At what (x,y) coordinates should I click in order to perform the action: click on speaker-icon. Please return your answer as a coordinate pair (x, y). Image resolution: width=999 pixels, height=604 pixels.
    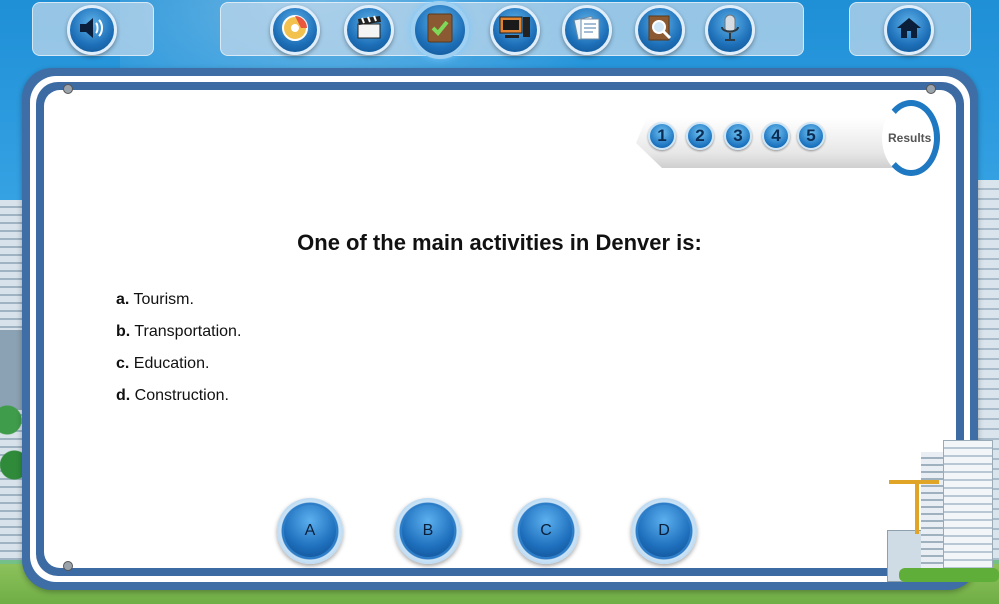
    Looking at the image, I should click on (92, 30).